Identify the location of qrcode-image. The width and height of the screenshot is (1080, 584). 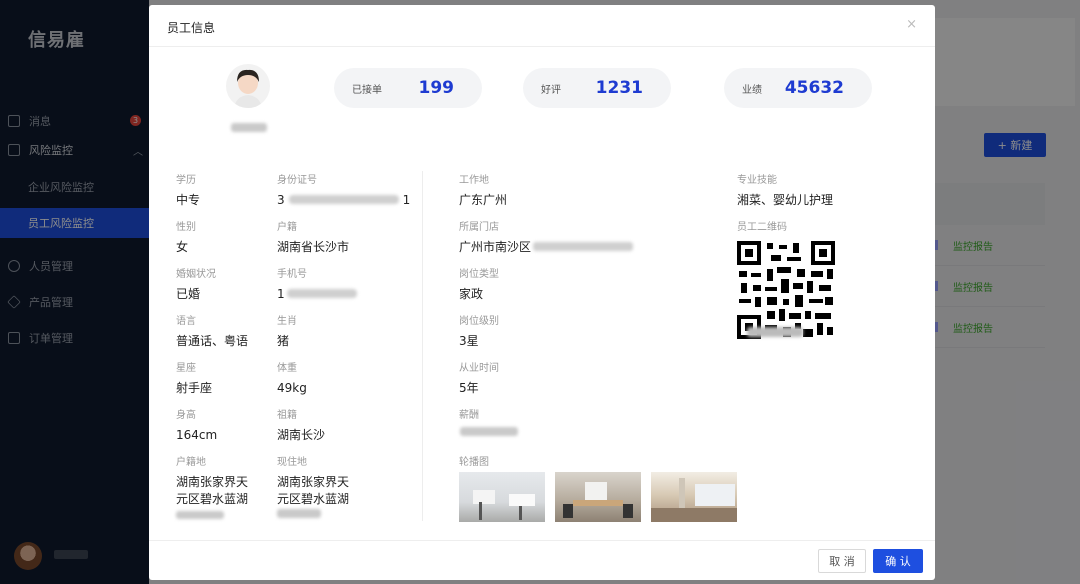
(786, 290).